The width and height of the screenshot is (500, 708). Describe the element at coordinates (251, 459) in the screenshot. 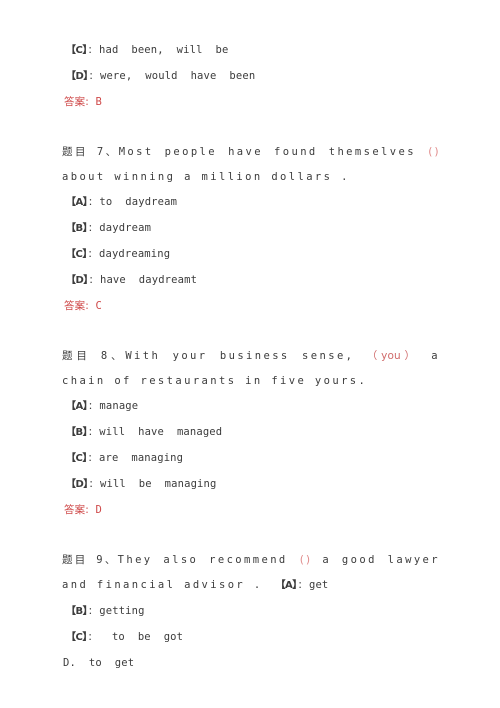

I see `option-row: 【C】： are managing` at that location.